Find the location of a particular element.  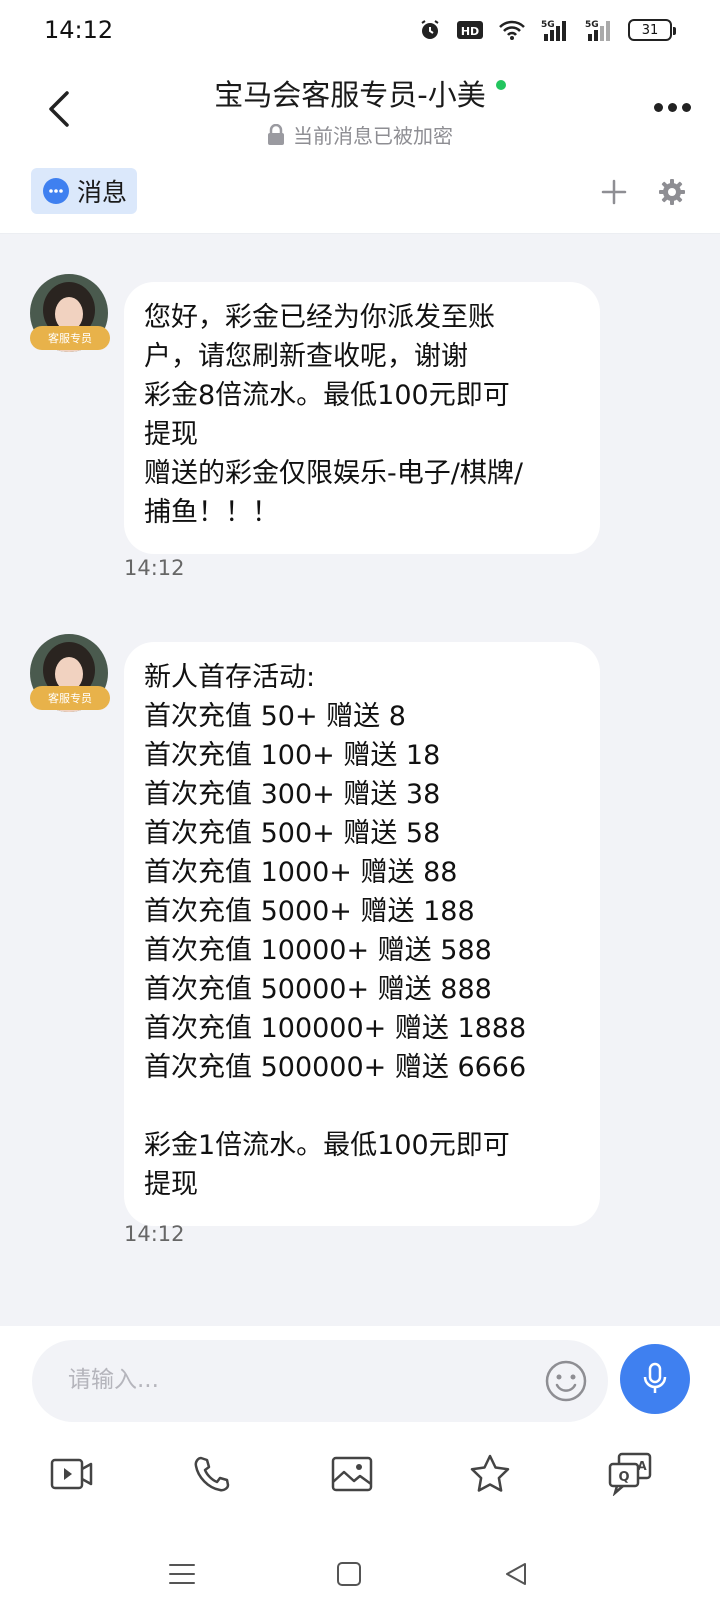

menu-button is located at coordinates (182, 1574).